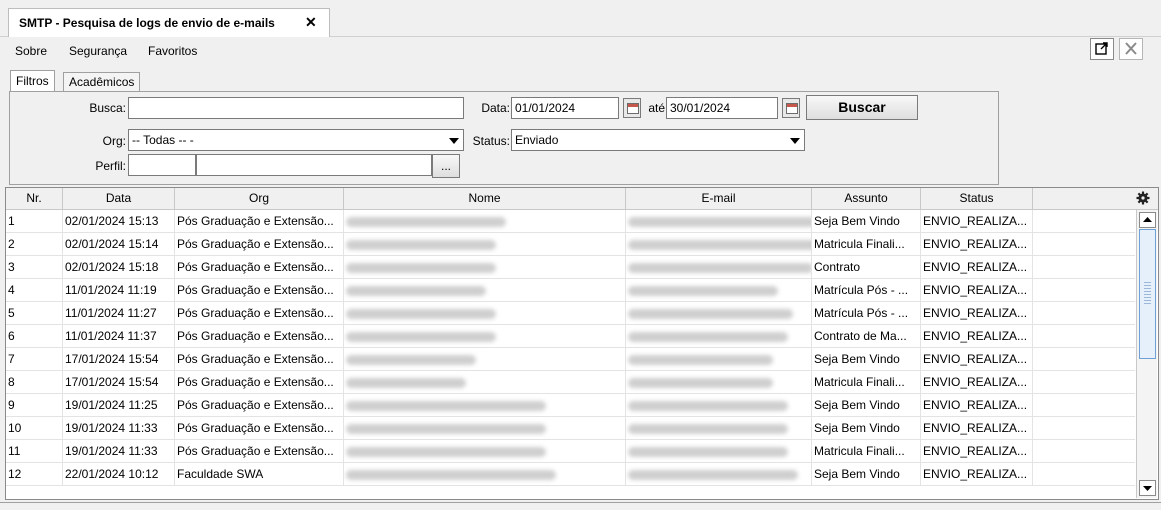  I want to click on org-select-value: -- Todas -- -, so click(163, 140).